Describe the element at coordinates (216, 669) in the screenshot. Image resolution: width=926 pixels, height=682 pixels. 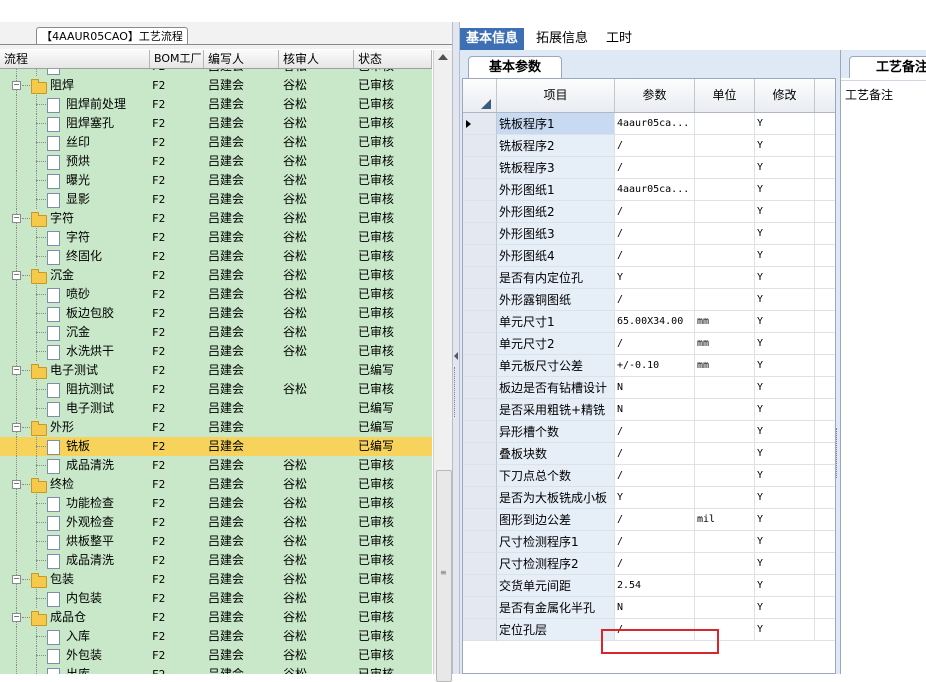
I see `tree-row: 出库 F2 吕建会 谷松 已审核` at that location.